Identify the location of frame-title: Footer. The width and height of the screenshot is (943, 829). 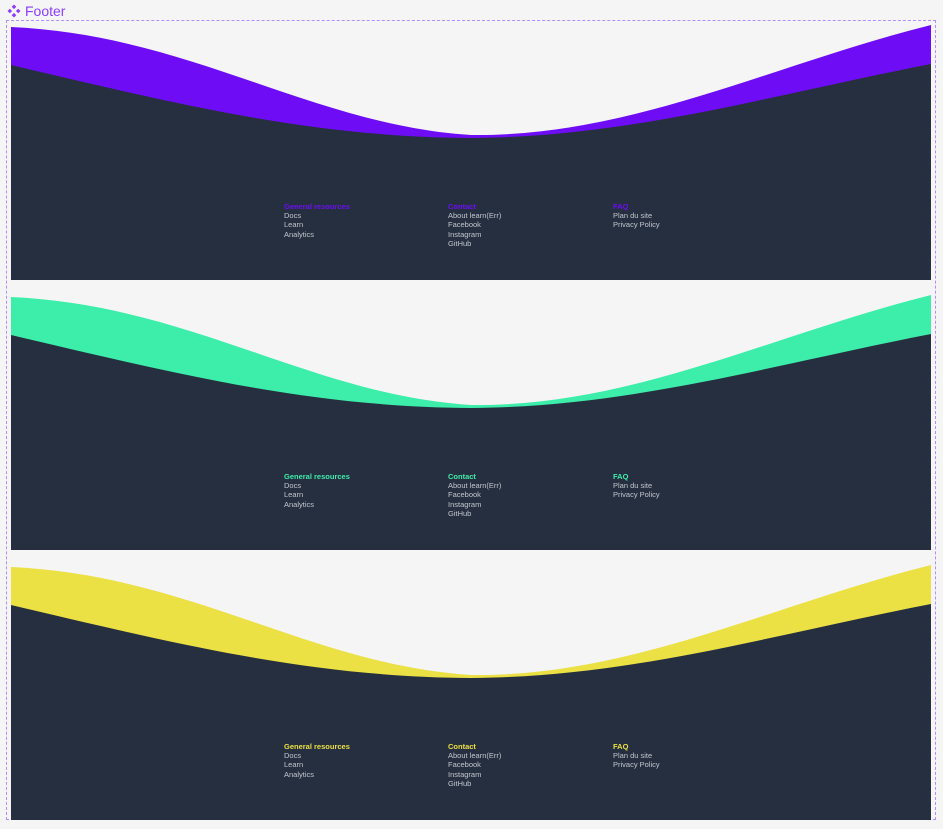
(45, 11).